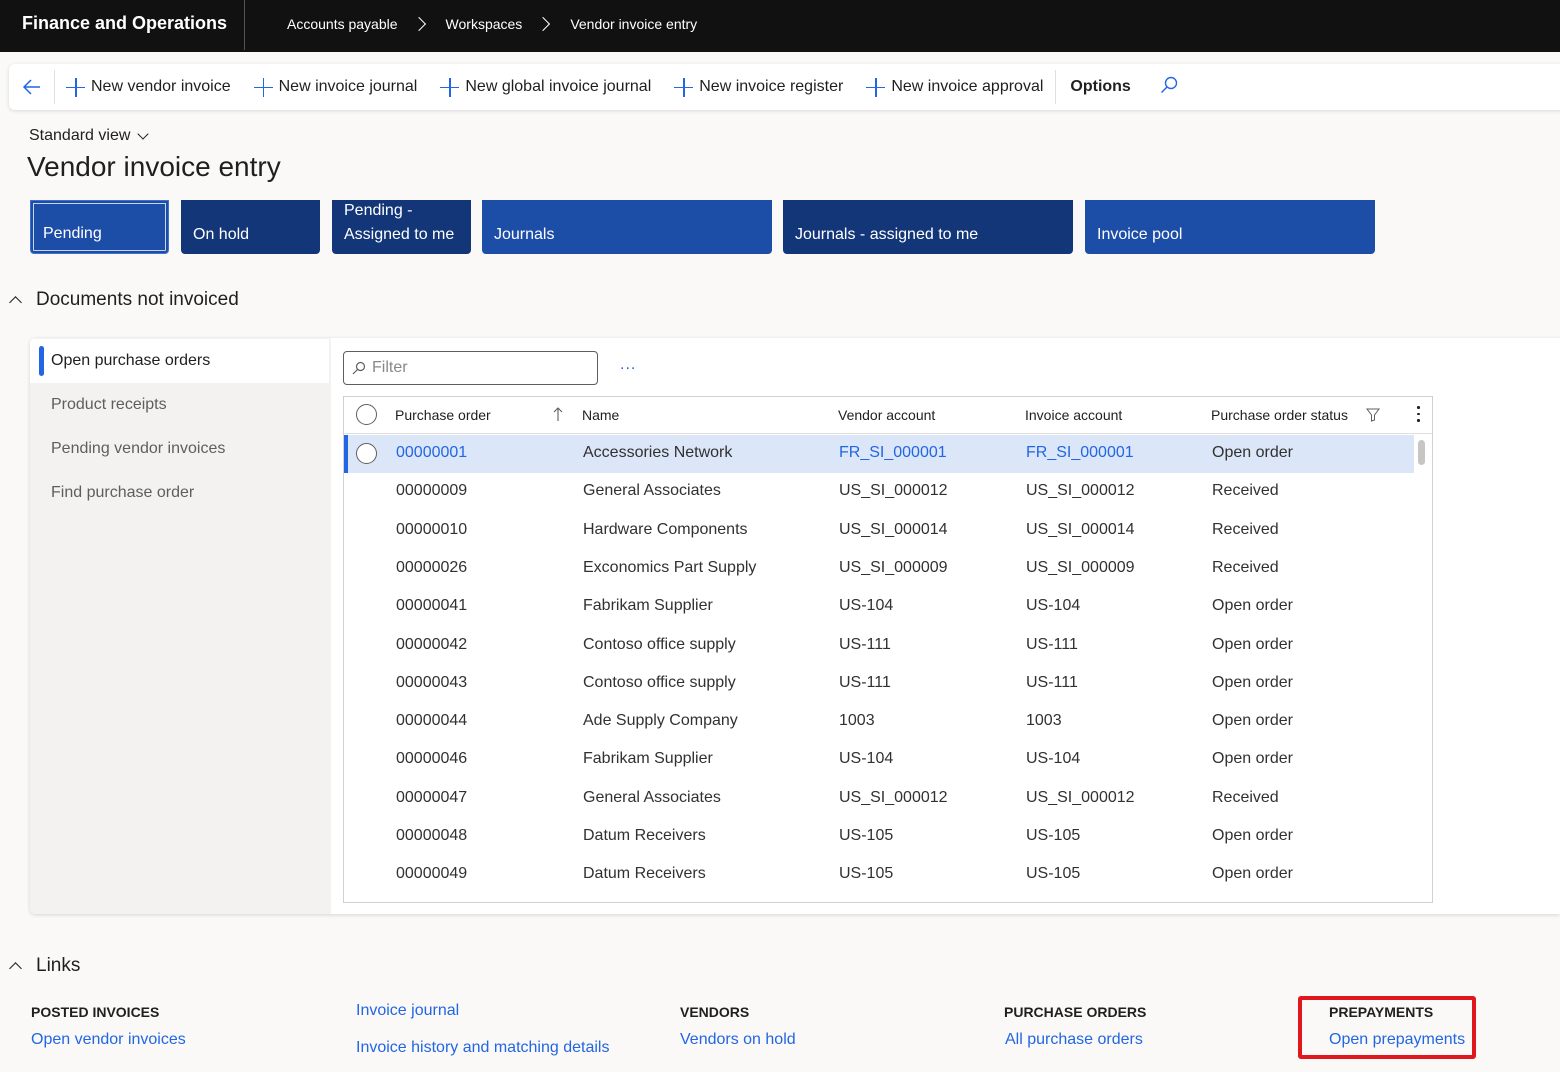 This screenshot has width=1560, height=1072. Describe the element at coordinates (644, 874) in the screenshot. I see `cell-name: Datum Receivers` at that location.